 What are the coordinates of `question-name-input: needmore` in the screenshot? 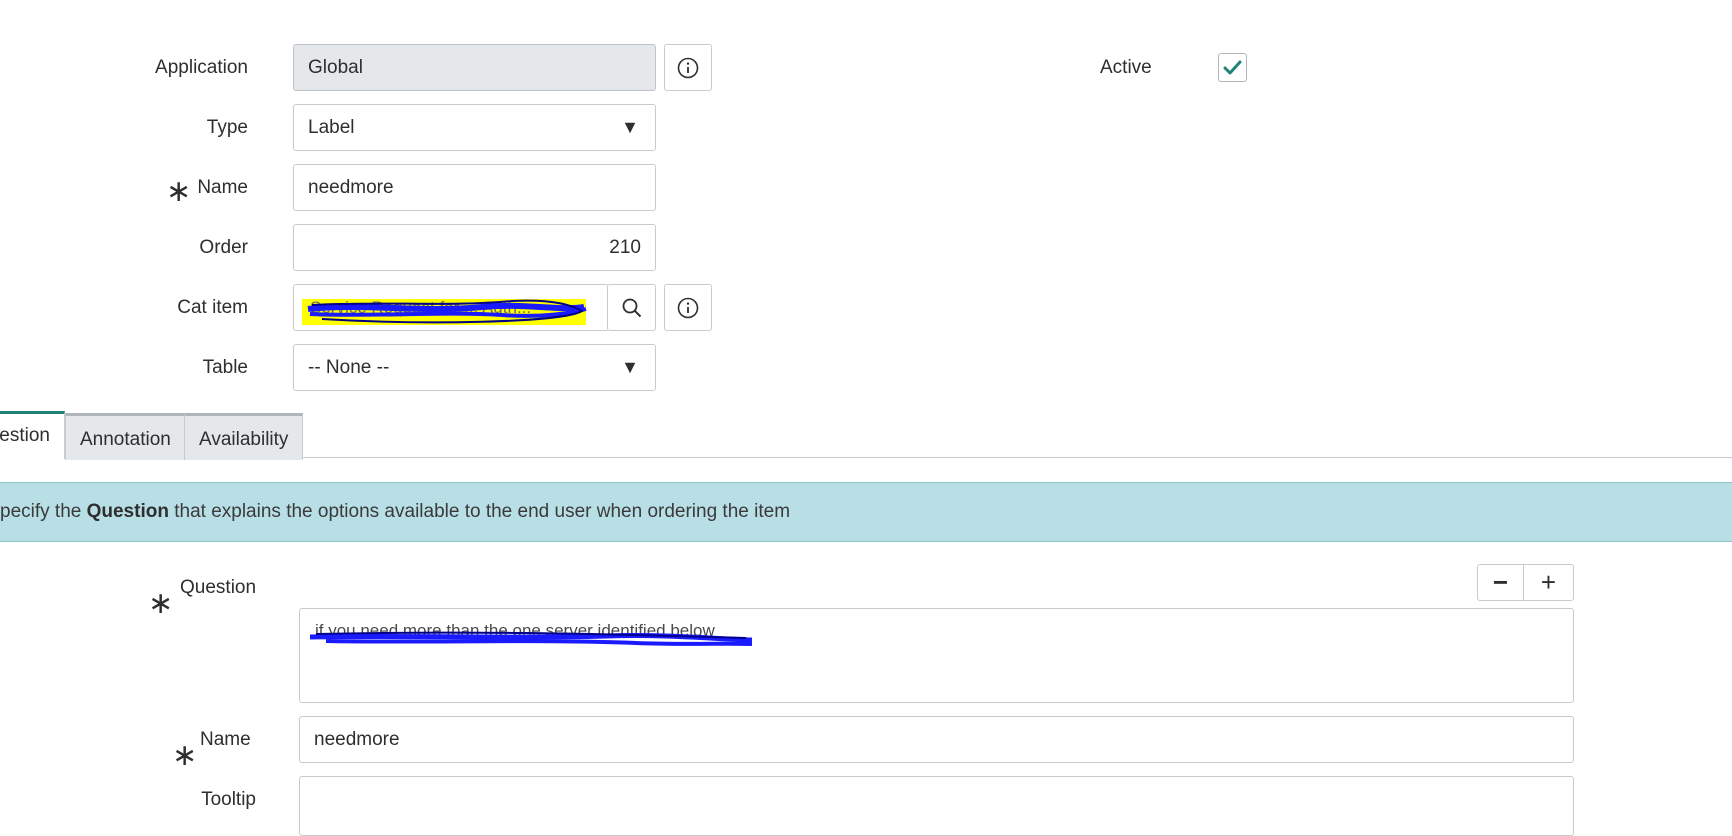 It's located at (936, 739).